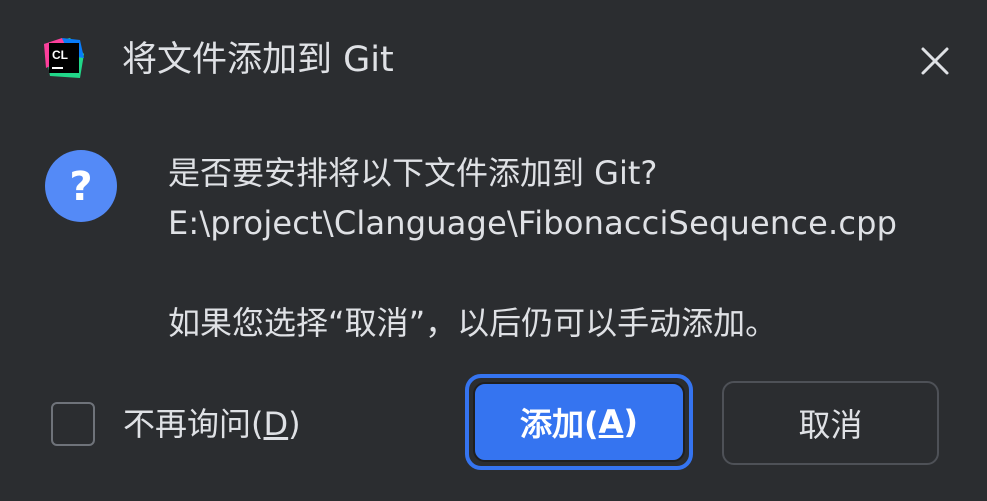  What do you see at coordinates (258, 60) in the screenshot?
I see `dialog-title: 将文件添加到 Git` at bounding box center [258, 60].